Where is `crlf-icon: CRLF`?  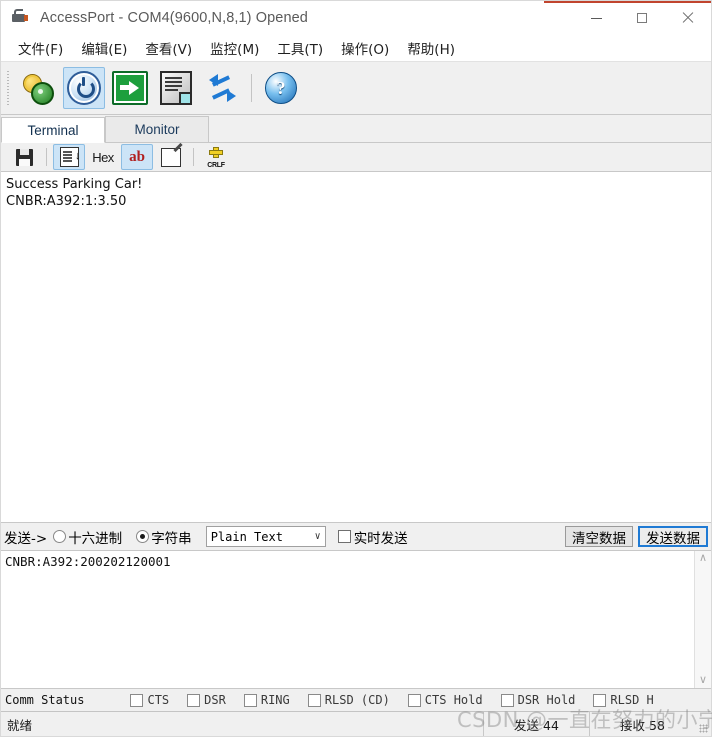
crlf-icon: CRLF is located at coordinates (216, 157).